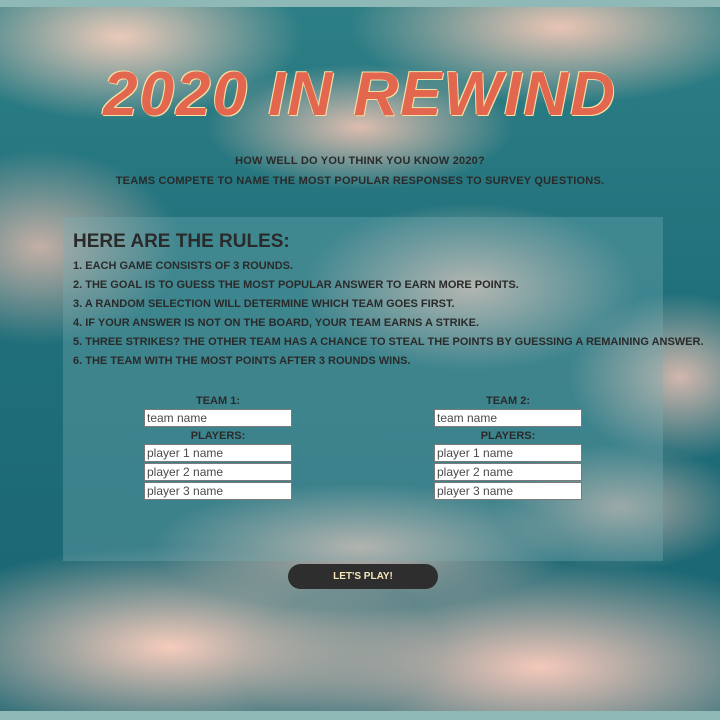 Image resolution: width=720 pixels, height=720 pixels. Describe the element at coordinates (218, 453) in the screenshot. I see `team-1-player-1-input` at that location.